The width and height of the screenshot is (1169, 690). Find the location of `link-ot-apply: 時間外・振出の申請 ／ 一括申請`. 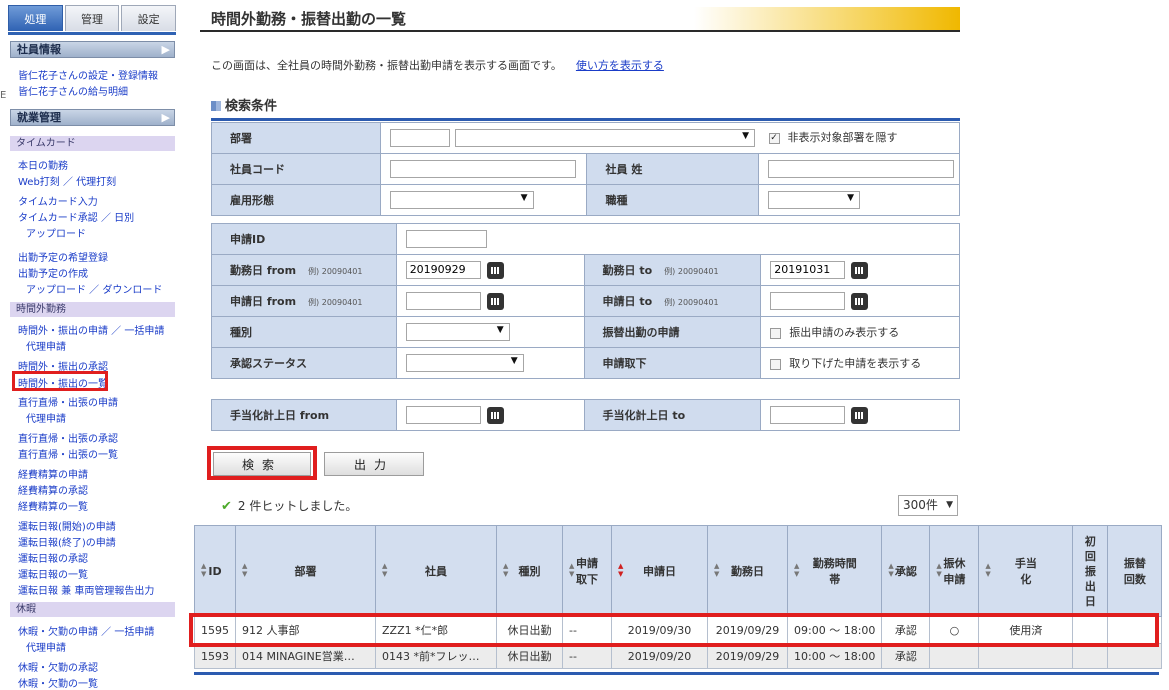

link-ot-apply: 時間外・振出の申請 ／ 一括申請 is located at coordinates (91, 329).